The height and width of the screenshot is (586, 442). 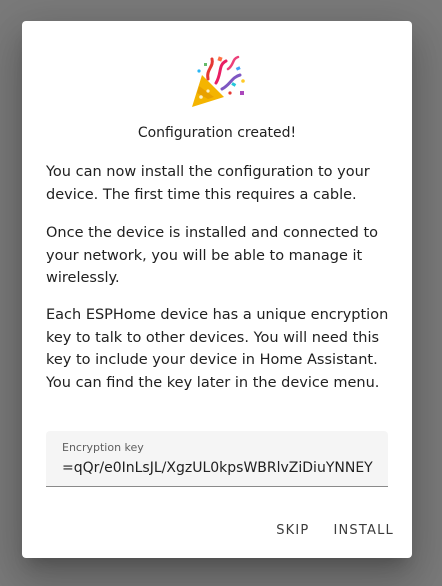 I want to click on dialog-title: Configuration created!, so click(x=217, y=133).